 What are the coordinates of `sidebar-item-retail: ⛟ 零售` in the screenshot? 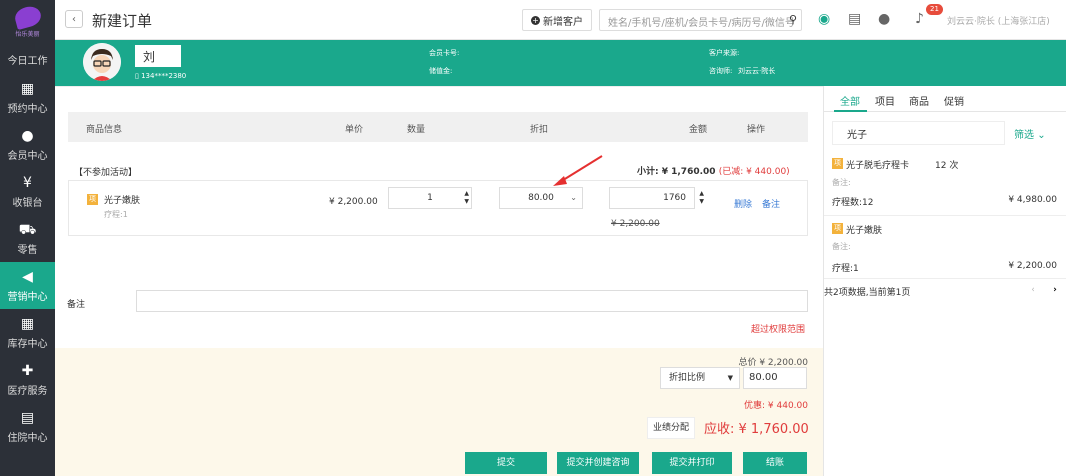 It's located at (27, 238).